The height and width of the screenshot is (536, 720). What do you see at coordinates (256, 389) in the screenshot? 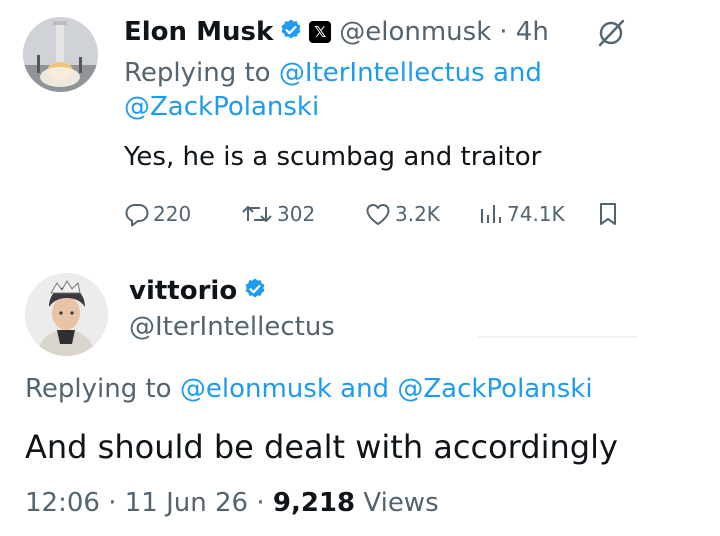
I see `reply-mention-link: @elonmusk` at bounding box center [256, 389].